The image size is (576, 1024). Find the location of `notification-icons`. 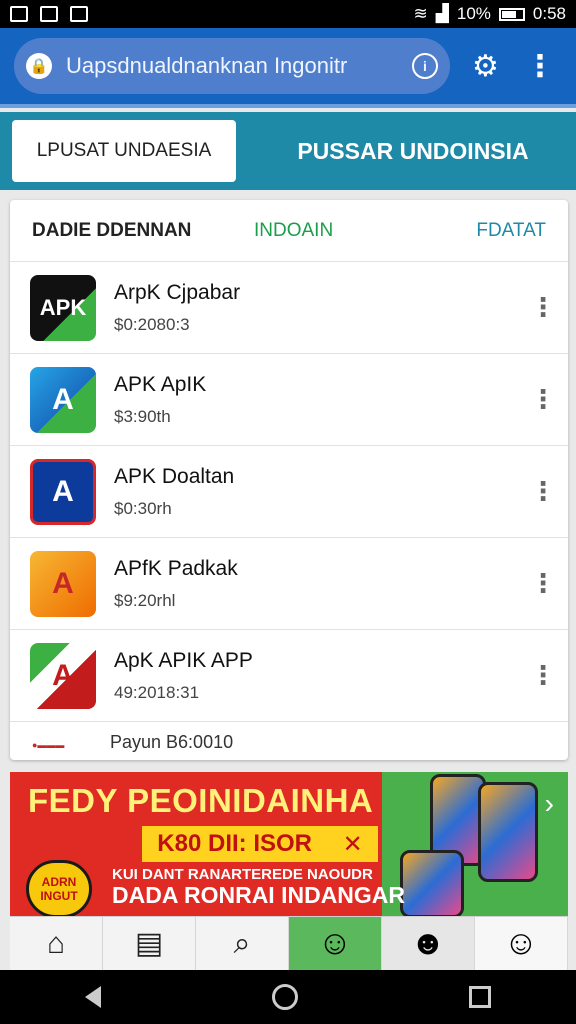

notification-icons is located at coordinates (49, 14).